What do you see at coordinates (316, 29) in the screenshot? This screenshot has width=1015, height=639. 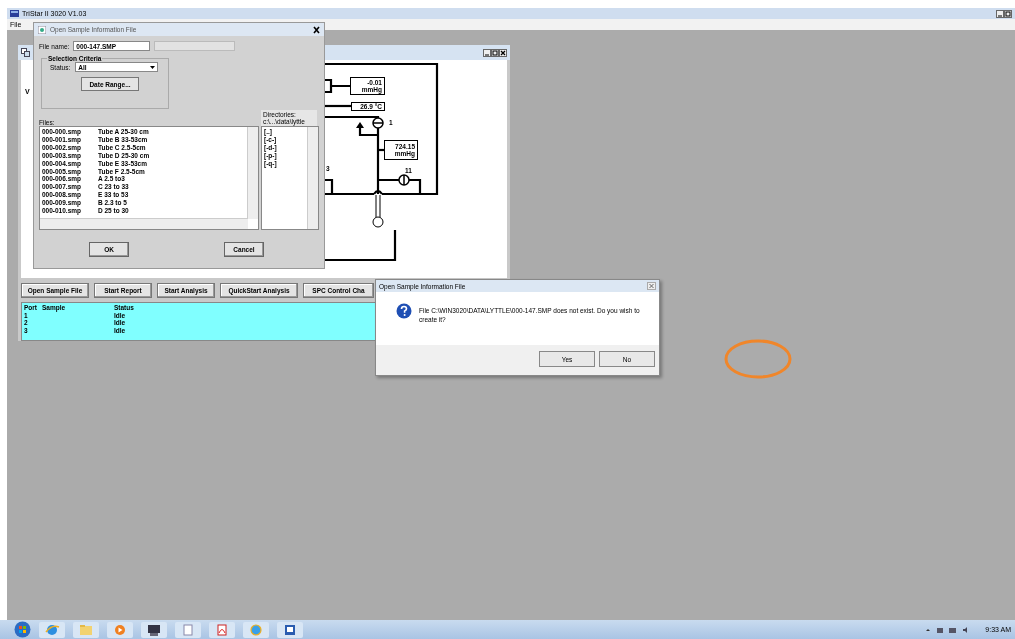 I see `close-icon` at bounding box center [316, 29].